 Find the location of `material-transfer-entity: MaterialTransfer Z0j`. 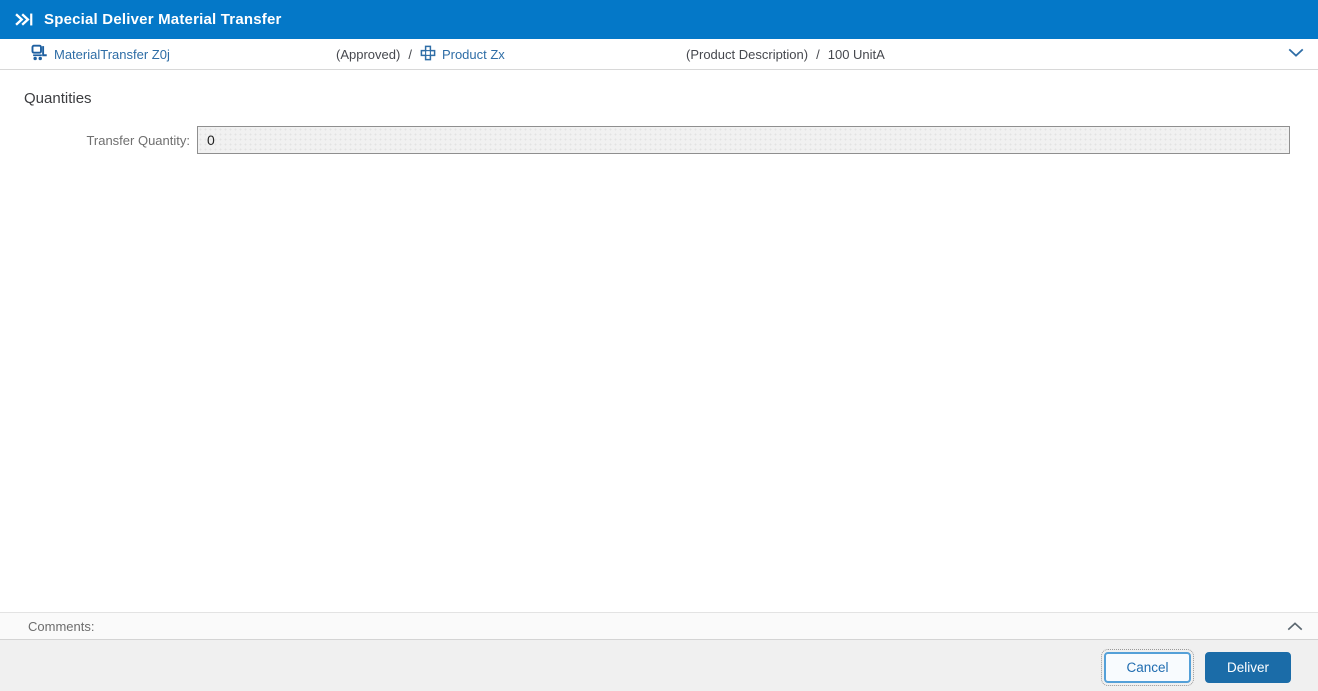

material-transfer-entity: MaterialTransfer Z0j is located at coordinates (100, 54).